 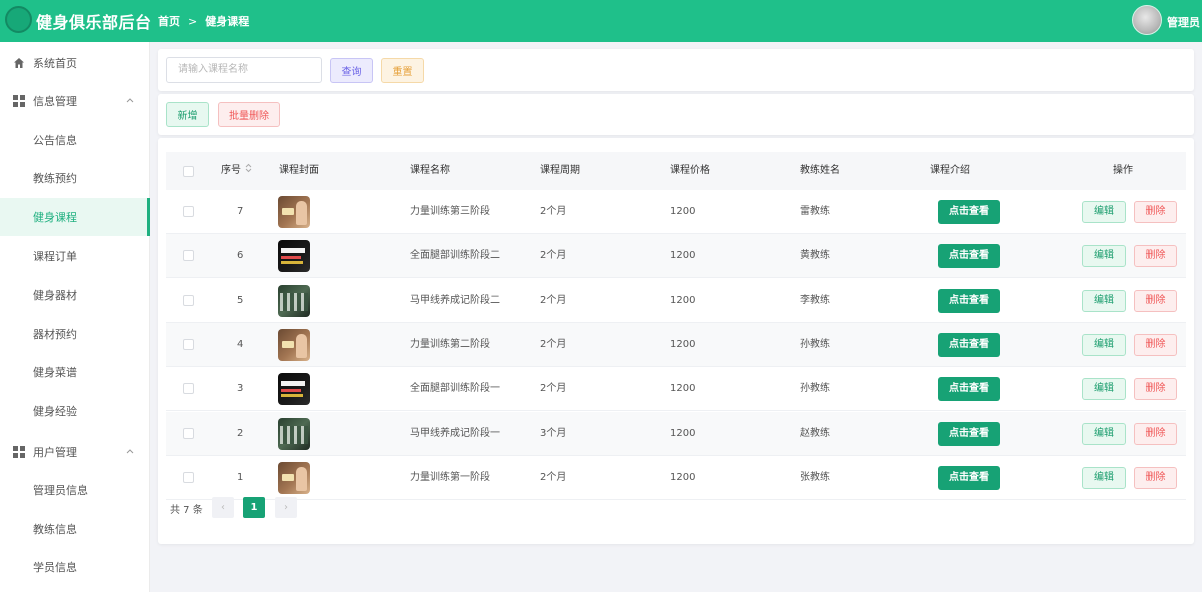 What do you see at coordinates (55, 101) in the screenshot?
I see `sidebar-item-label: 信息管理` at bounding box center [55, 101].